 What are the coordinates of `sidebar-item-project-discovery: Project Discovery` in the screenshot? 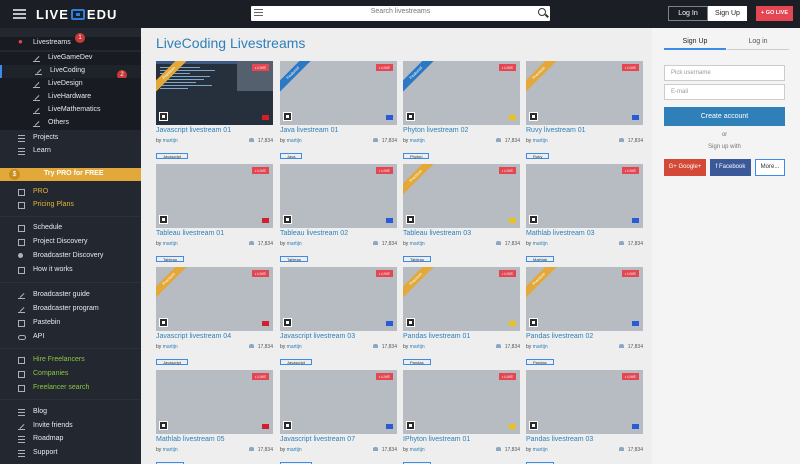 It's located at (70, 242).